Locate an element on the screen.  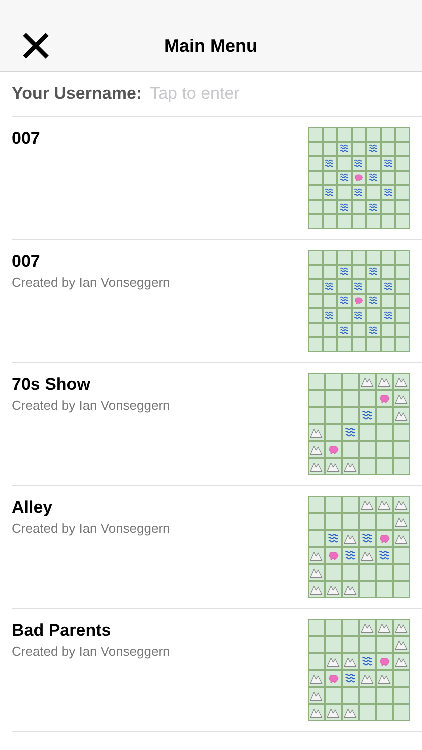
username-label: Your Username: is located at coordinates (77, 94).